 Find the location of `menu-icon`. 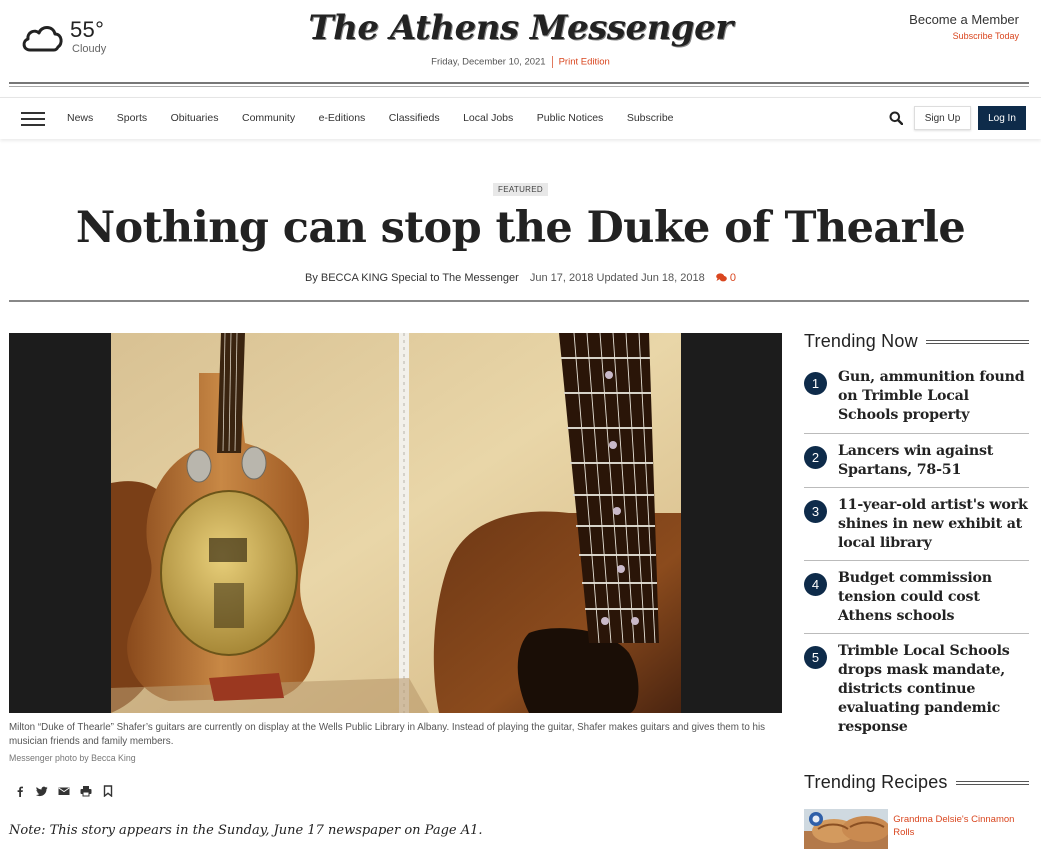

menu-icon is located at coordinates (33, 119).